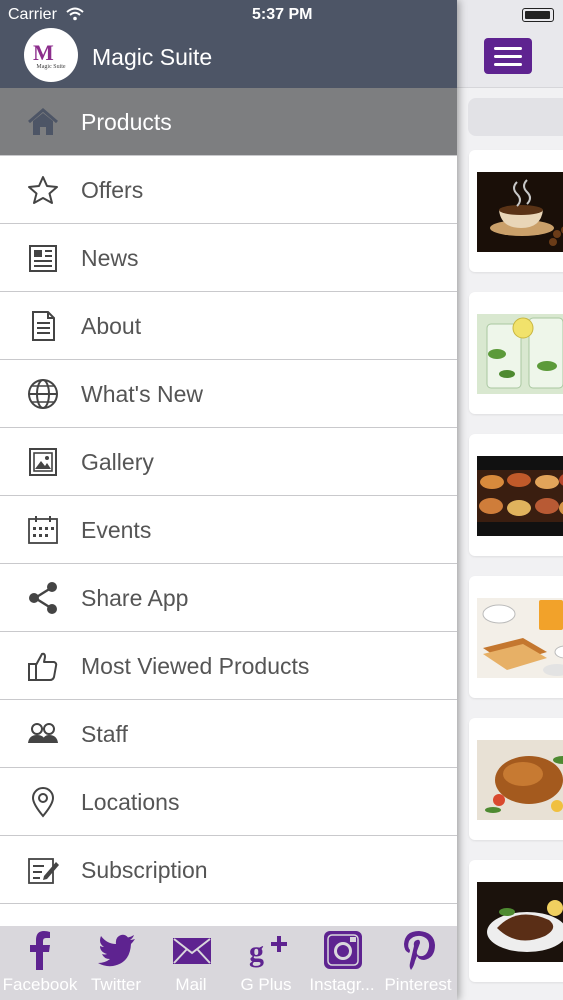 This screenshot has width=563, height=1000. What do you see at coordinates (419, 950) in the screenshot?
I see `pinterest-icon` at bounding box center [419, 950].